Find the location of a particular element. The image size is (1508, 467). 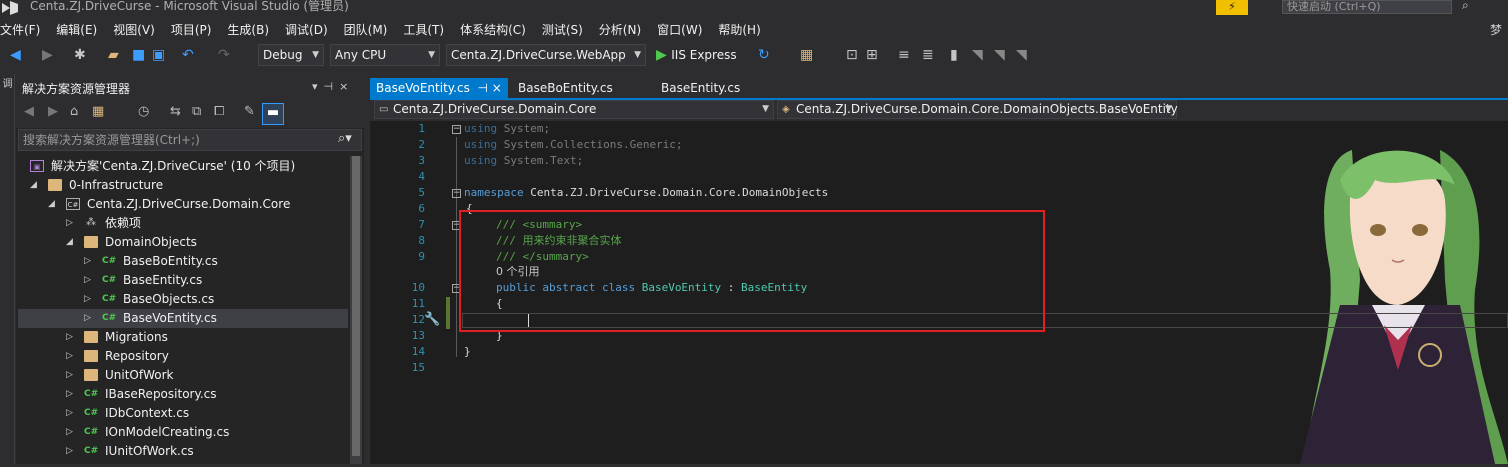

dropdown-icon: ▾ is located at coordinates (318, 86).